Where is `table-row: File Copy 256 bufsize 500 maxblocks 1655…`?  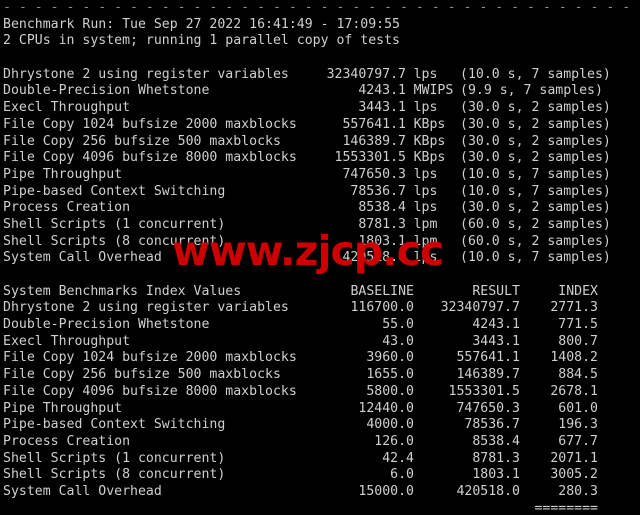
table-row: File Copy 256 bufsize 500 maxblocks 1655… is located at coordinates (320, 375).